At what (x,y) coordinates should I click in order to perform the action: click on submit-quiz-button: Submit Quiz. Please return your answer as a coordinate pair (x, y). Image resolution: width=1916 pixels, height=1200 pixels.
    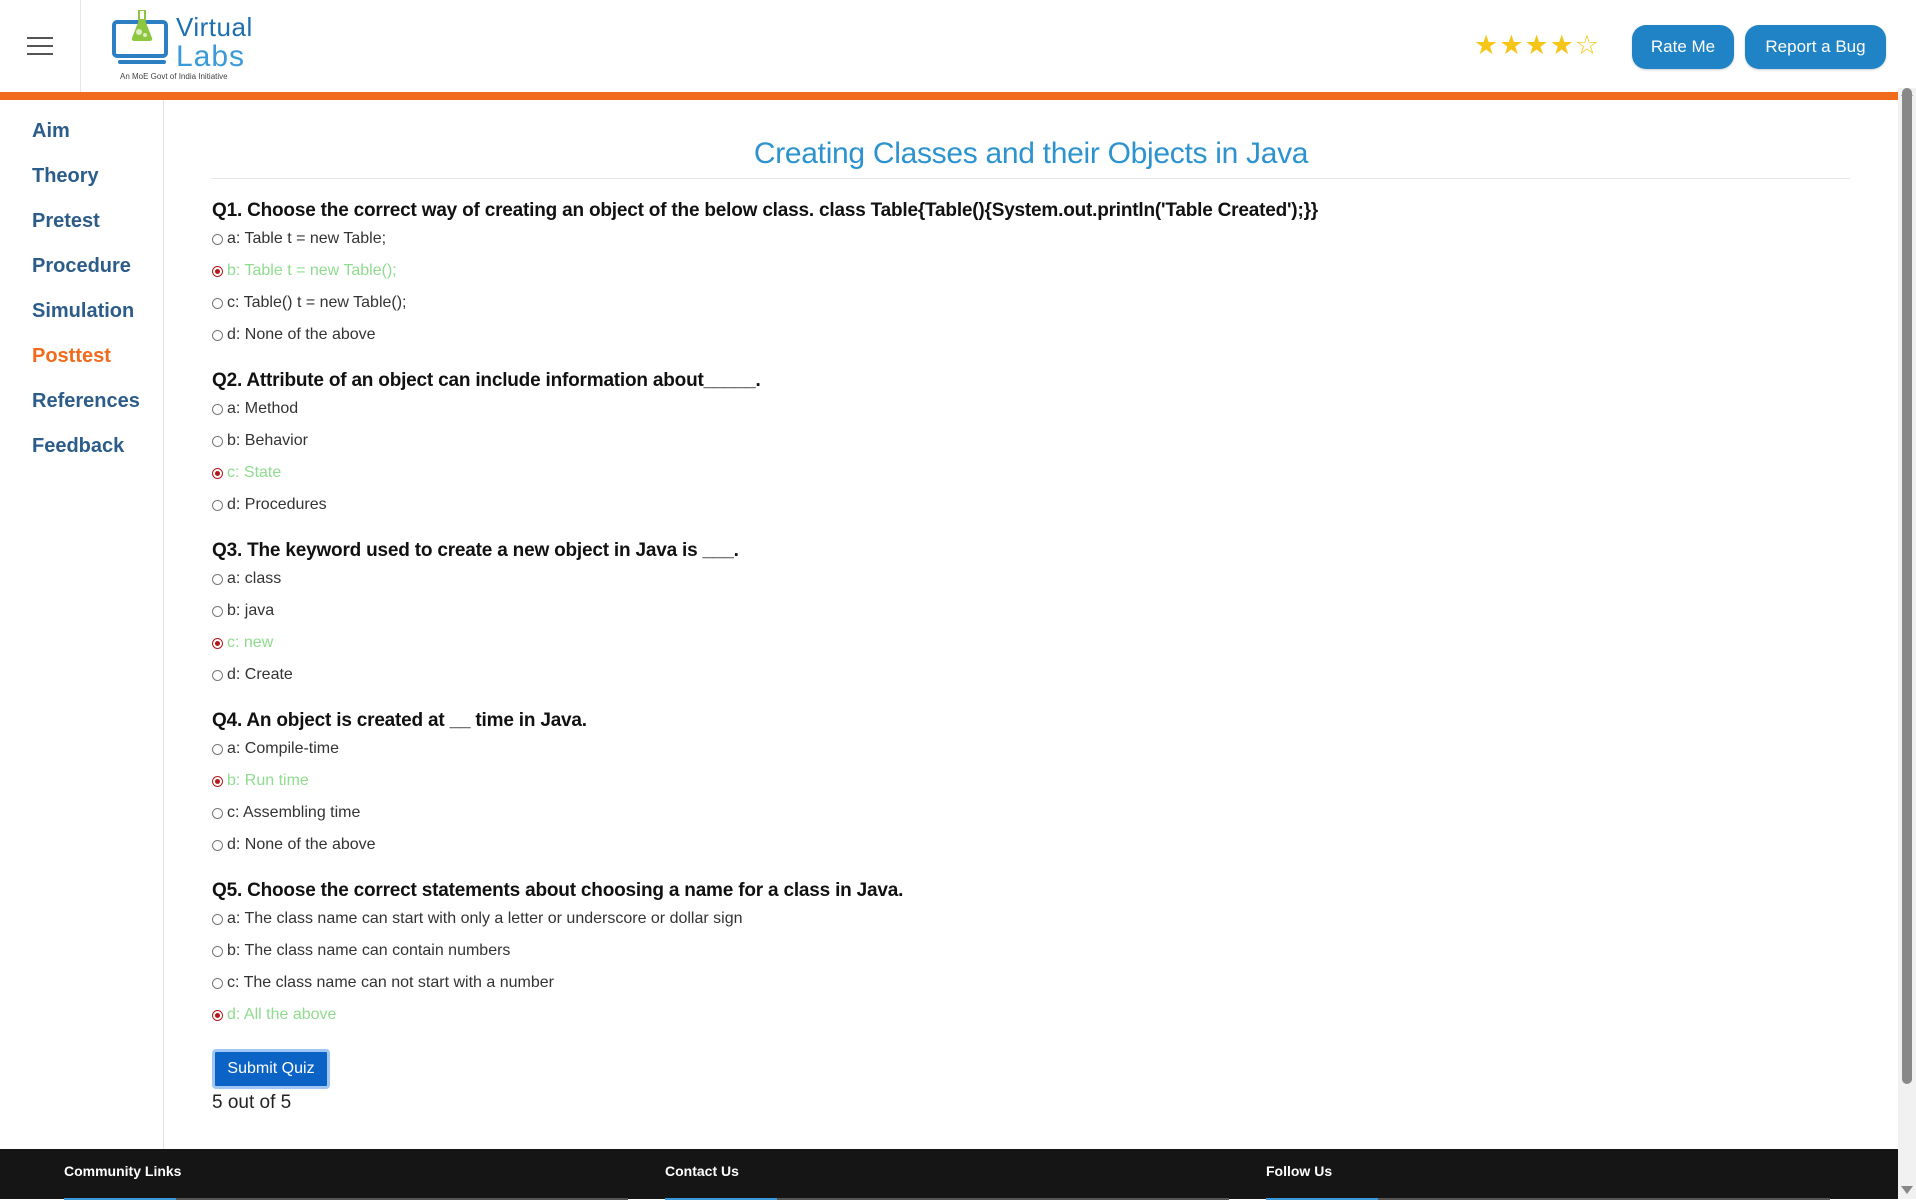
    Looking at the image, I should click on (271, 1069).